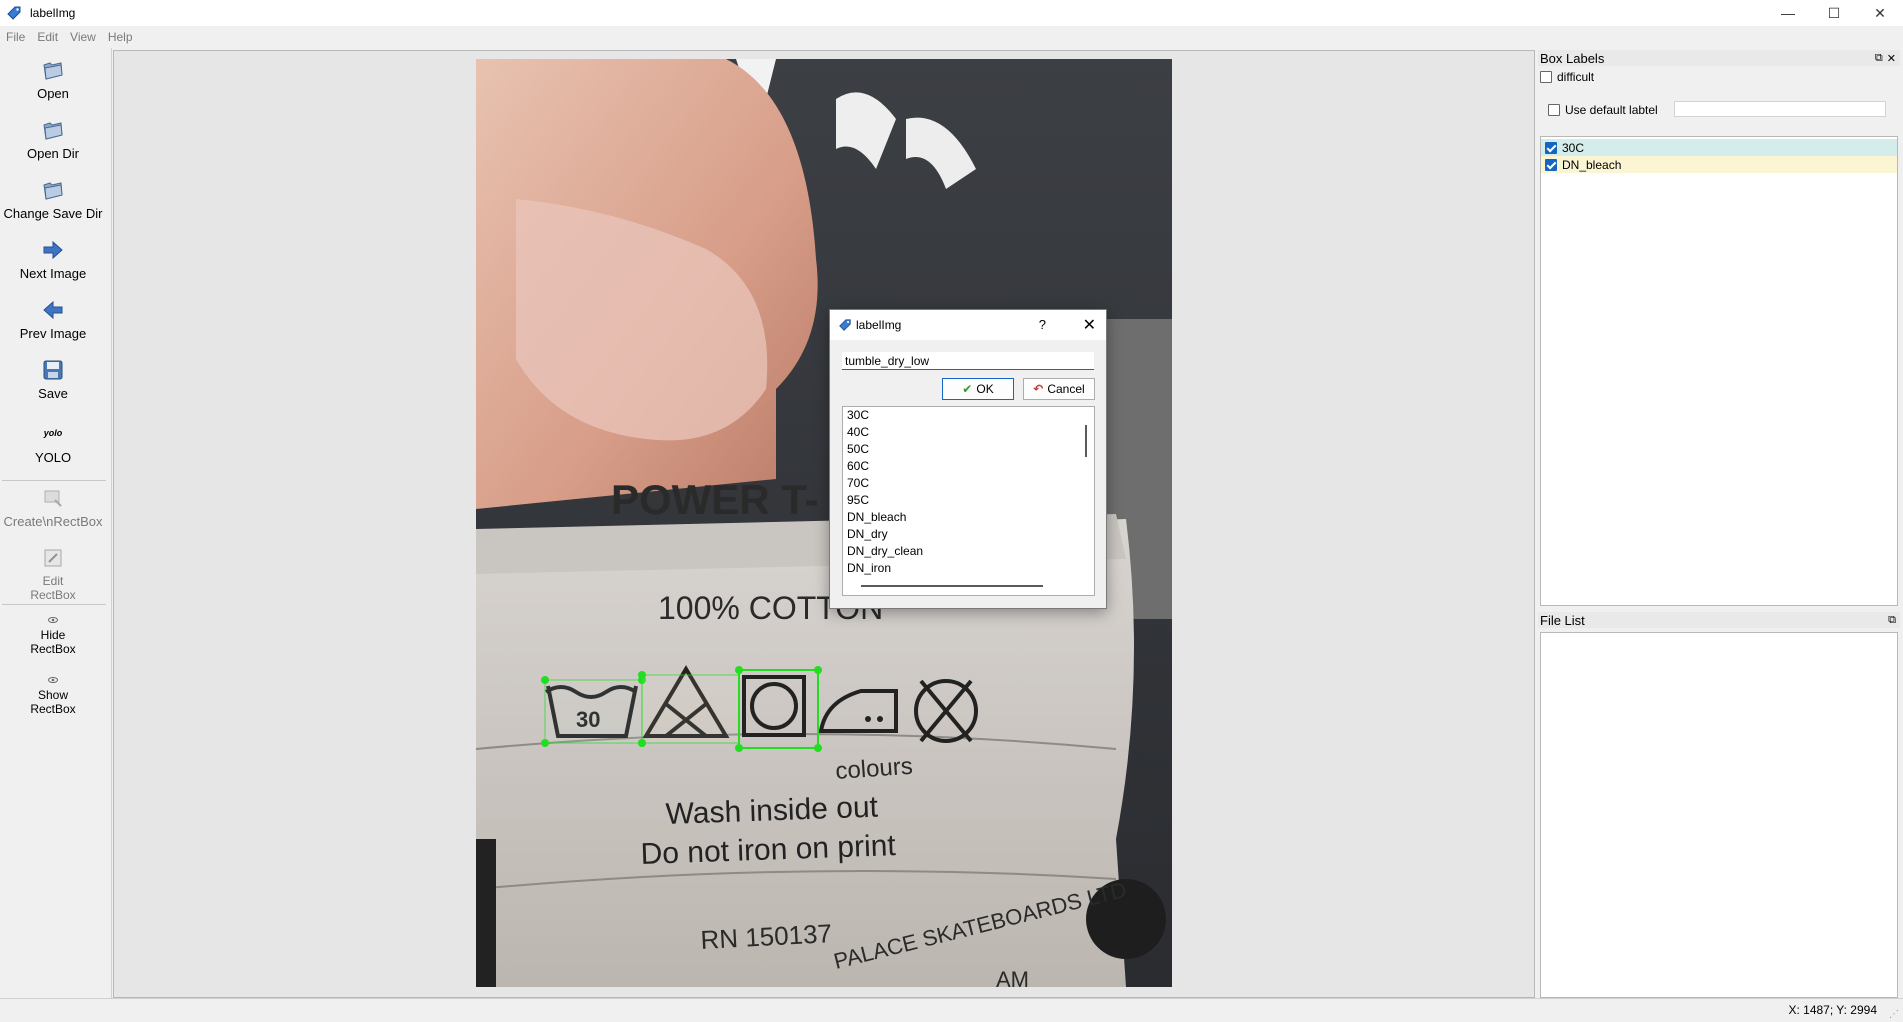 The height and width of the screenshot is (1022, 1903). I want to click on arrow-left-icon, so click(53, 310).